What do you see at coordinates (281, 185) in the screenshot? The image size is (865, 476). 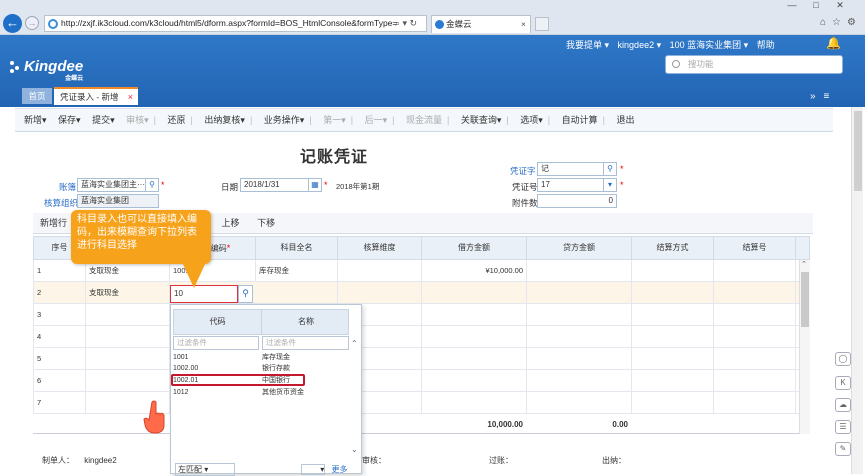 I see `date-field: 2018/1/31 ▦` at bounding box center [281, 185].